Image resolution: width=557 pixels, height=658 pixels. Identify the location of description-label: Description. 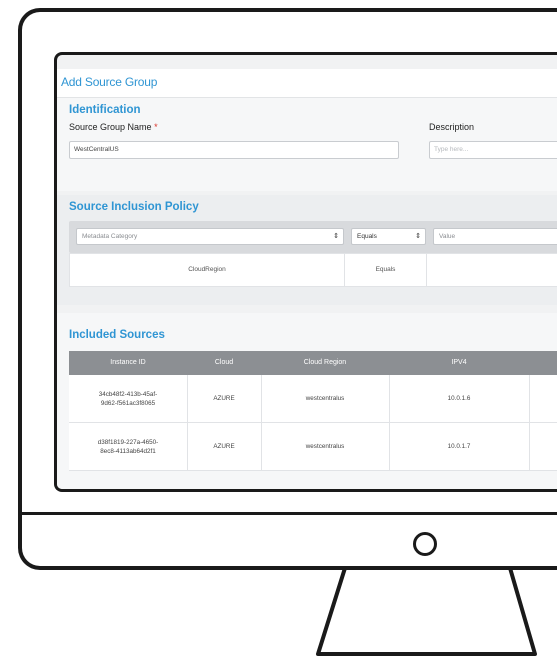
(452, 127).